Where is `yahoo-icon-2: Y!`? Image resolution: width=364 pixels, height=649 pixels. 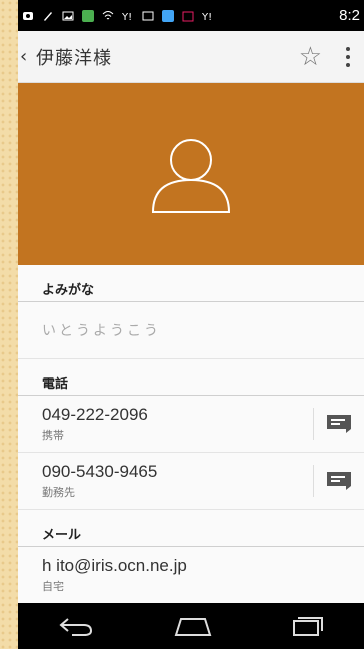
yahoo-icon-2: Y! is located at coordinates (207, 17).